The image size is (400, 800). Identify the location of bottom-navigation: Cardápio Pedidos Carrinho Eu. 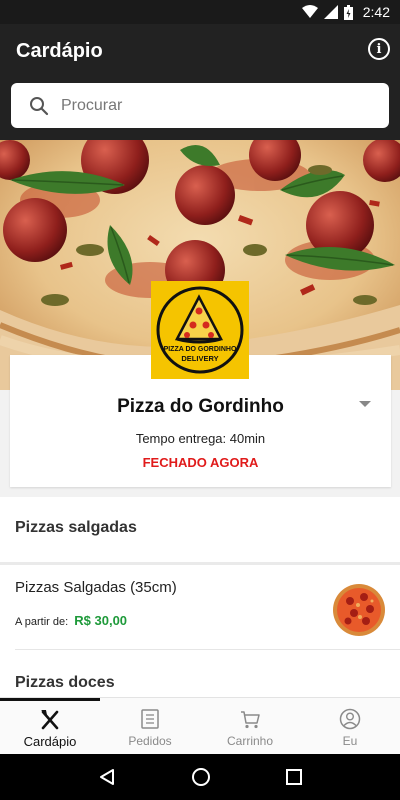
(200, 725).